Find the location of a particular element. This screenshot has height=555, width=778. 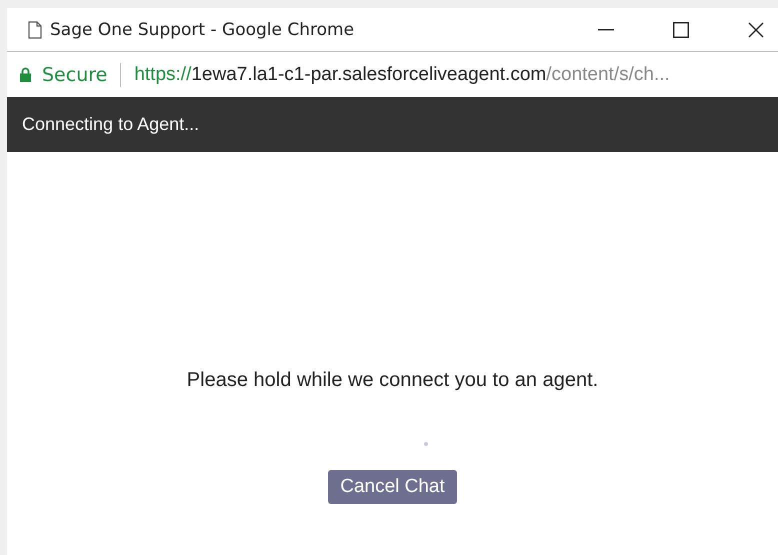

page-icon is located at coordinates (35, 29).